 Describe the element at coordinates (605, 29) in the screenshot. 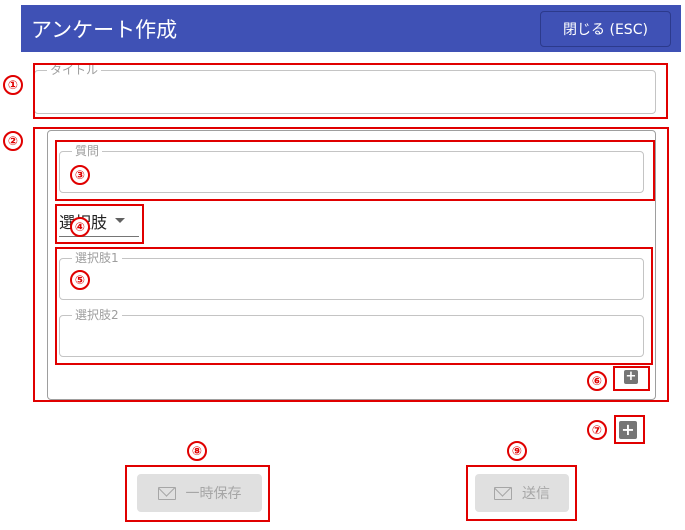

I see `close-button: 閉じる (ESC)` at that location.